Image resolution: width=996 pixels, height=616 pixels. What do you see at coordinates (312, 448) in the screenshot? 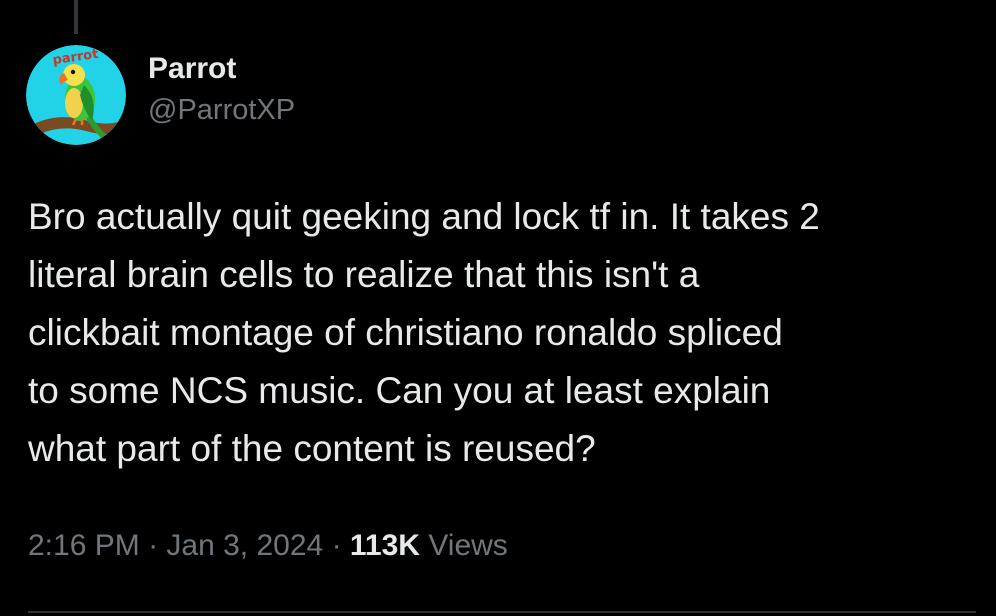
I see `tweet-text-line: what part of the content is reused?` at bounding box center [312, 448].